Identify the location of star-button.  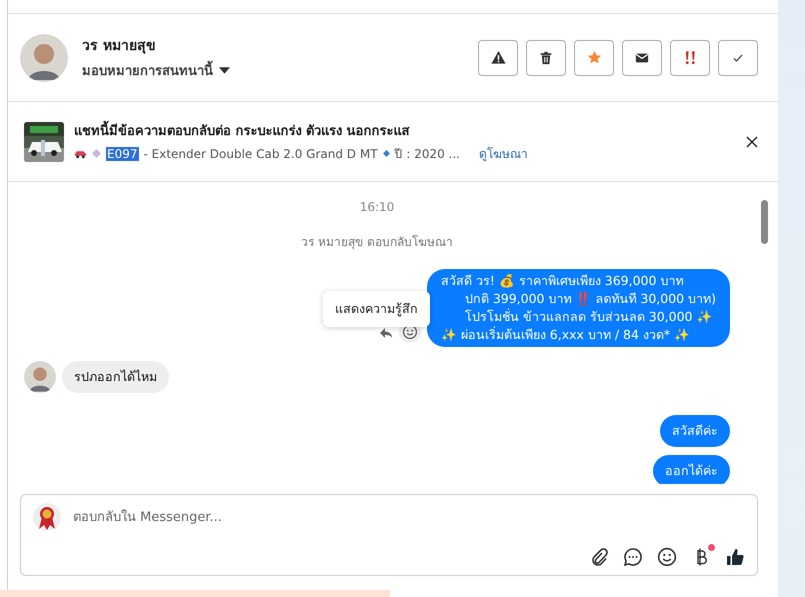
(594, 58).